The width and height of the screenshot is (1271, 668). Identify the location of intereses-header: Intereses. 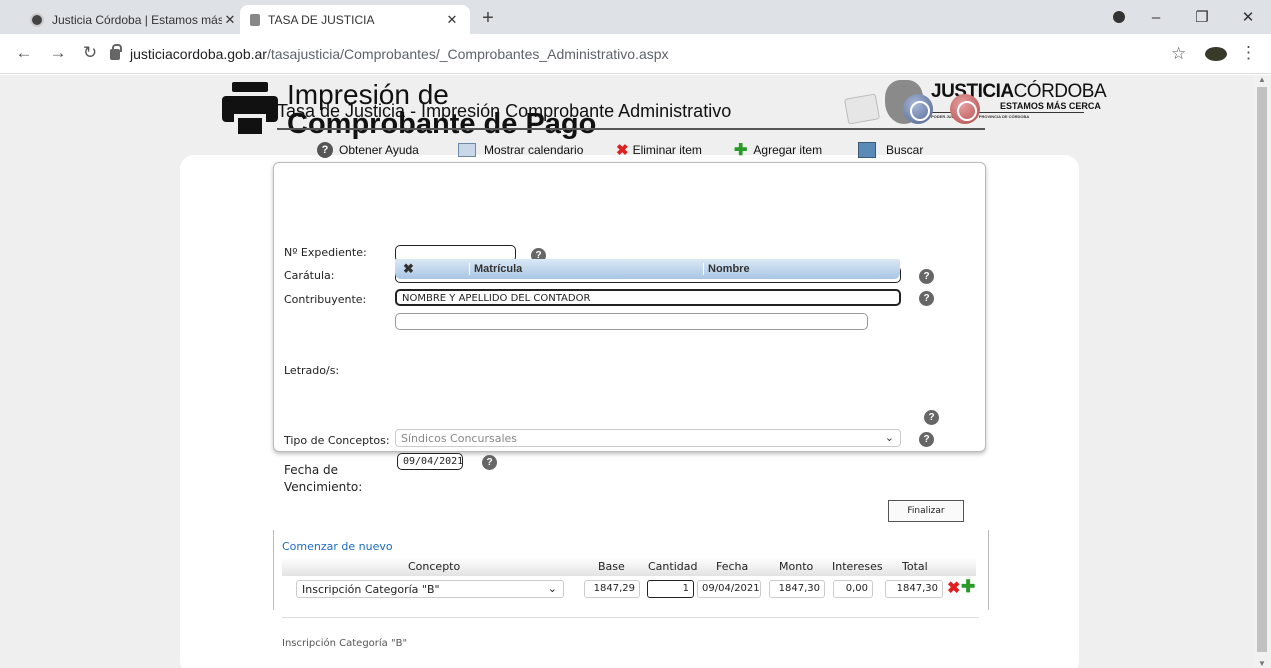
(857, 566).